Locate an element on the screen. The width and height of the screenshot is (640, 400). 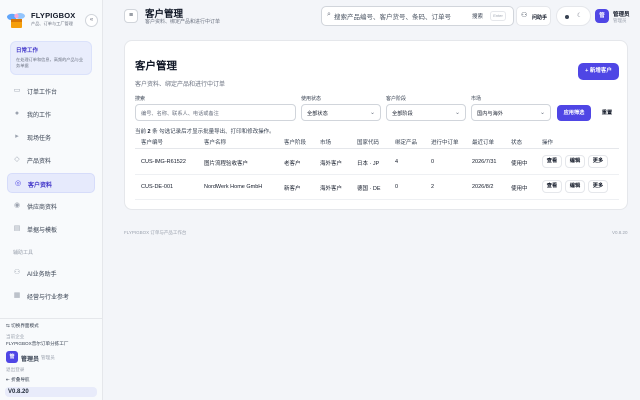
col-header: 国家代码 is located at coordinates (368, 143).